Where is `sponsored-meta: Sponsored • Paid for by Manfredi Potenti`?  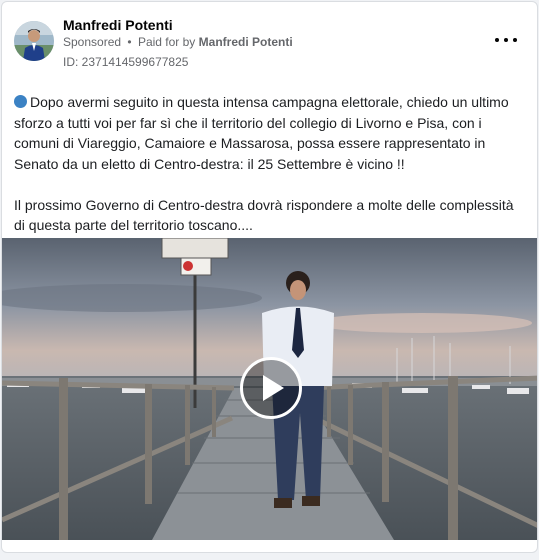
sponsored-meta: Sponsored • Paid for by Manfredi Potenti is located at coordinates (178, 42).